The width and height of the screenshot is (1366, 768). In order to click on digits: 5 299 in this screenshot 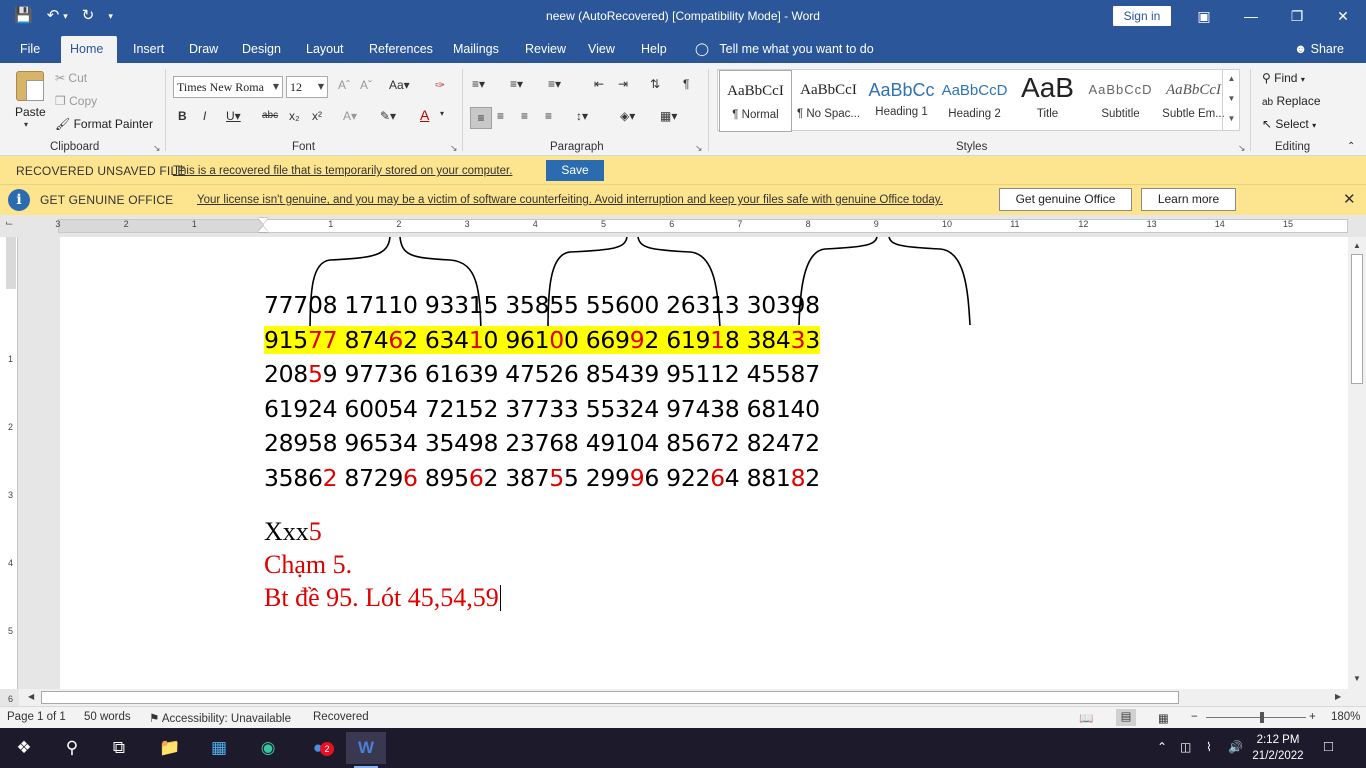, I will do `click(596, 478)`.